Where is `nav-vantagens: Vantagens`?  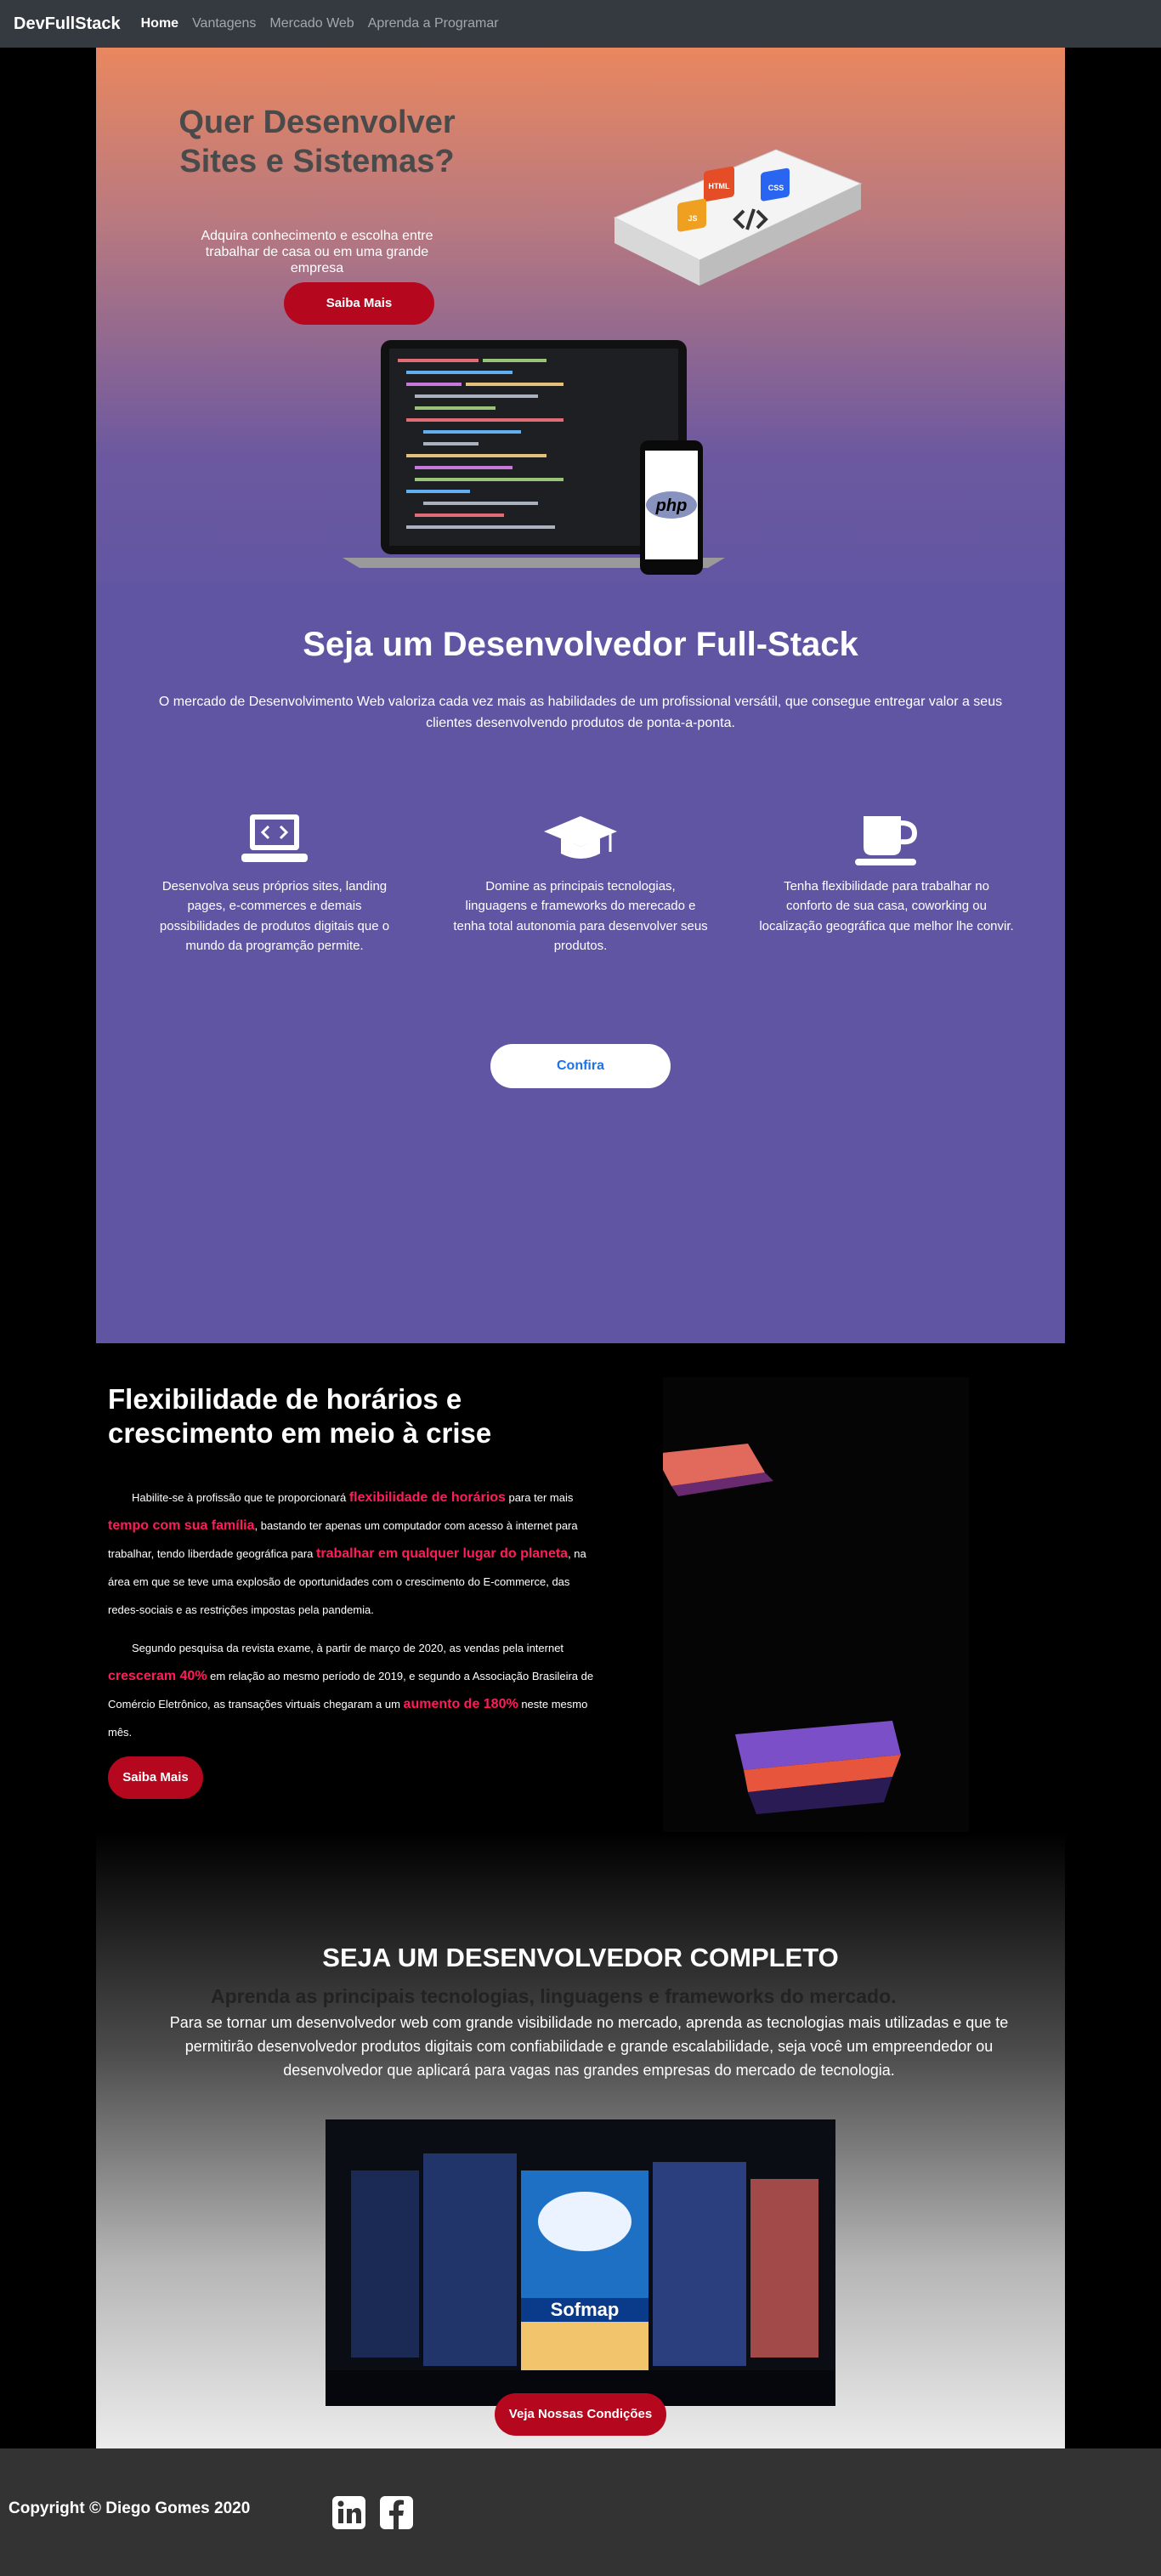 nav-vantagens: Vantagens is located at coordinates (224, 23).